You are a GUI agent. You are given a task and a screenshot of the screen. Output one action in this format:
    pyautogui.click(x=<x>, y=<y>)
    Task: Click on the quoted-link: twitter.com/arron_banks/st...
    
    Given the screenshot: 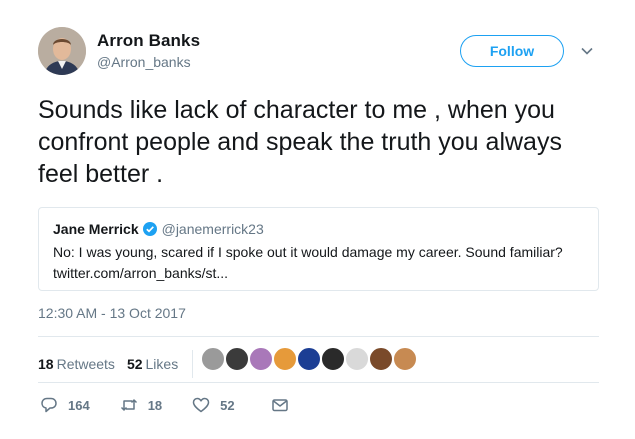 What is the action you would take?
    pyautogui.click(x=318, y=273)
    